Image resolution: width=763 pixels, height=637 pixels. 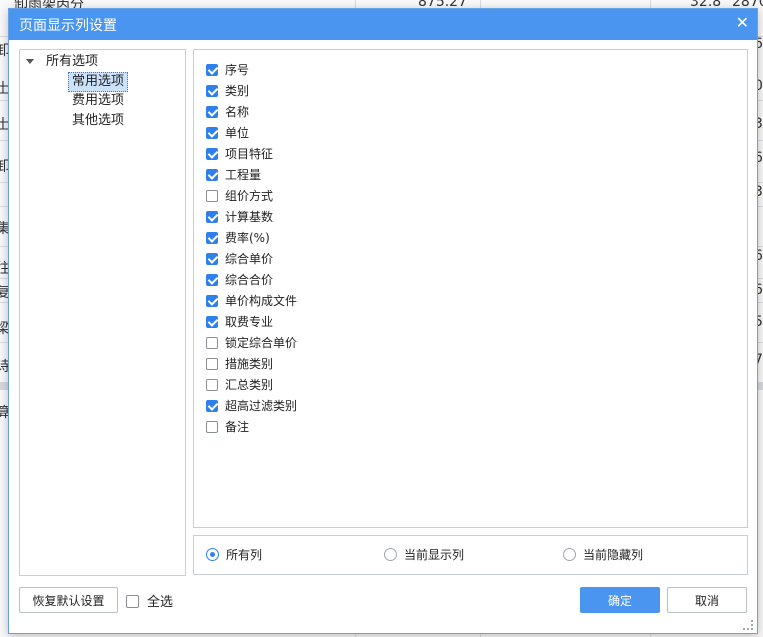 What do you see at coordinates (249, 385) in the screenshot?
I see `column-label: 汇总类别` at bounding box center [249, 385].